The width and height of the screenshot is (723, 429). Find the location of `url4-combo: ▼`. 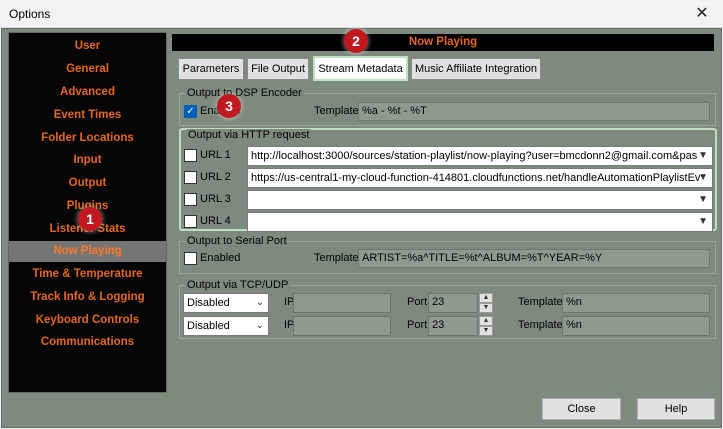

url4-combo: ▼ is located at coordinates (480, 222).